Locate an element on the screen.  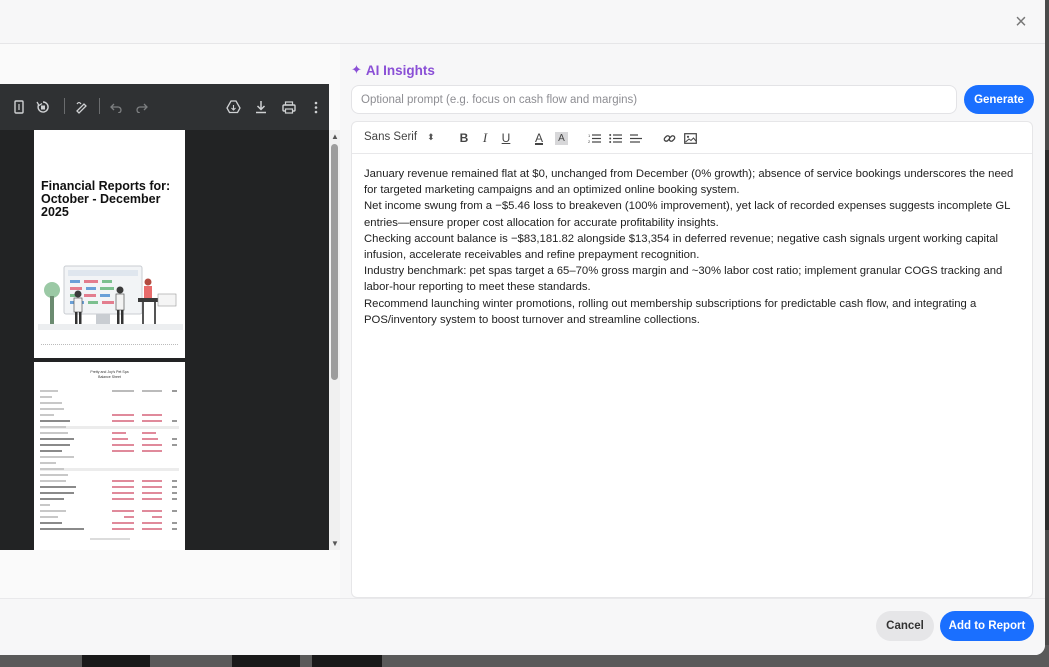
pdf-scrollbar: ▲ ▼ is located at coordinates (334, 340).